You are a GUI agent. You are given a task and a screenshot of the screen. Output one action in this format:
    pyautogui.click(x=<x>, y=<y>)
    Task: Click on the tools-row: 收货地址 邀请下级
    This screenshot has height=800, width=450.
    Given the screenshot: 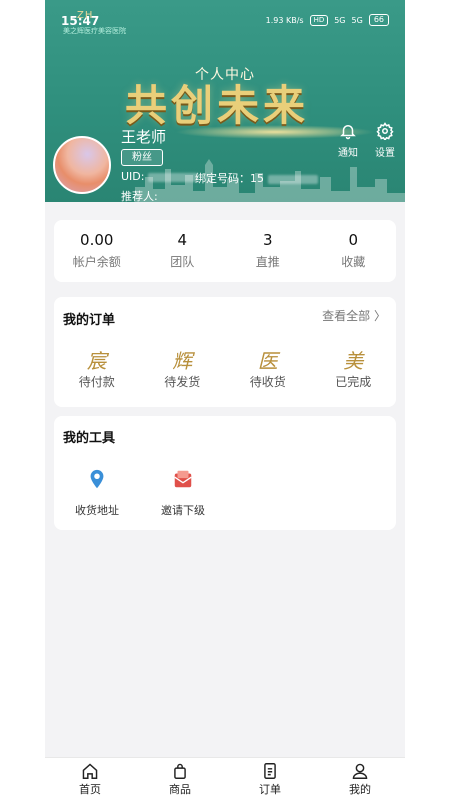 What is the action you would take?
    pyautogui.click(x=140, y=493)
    